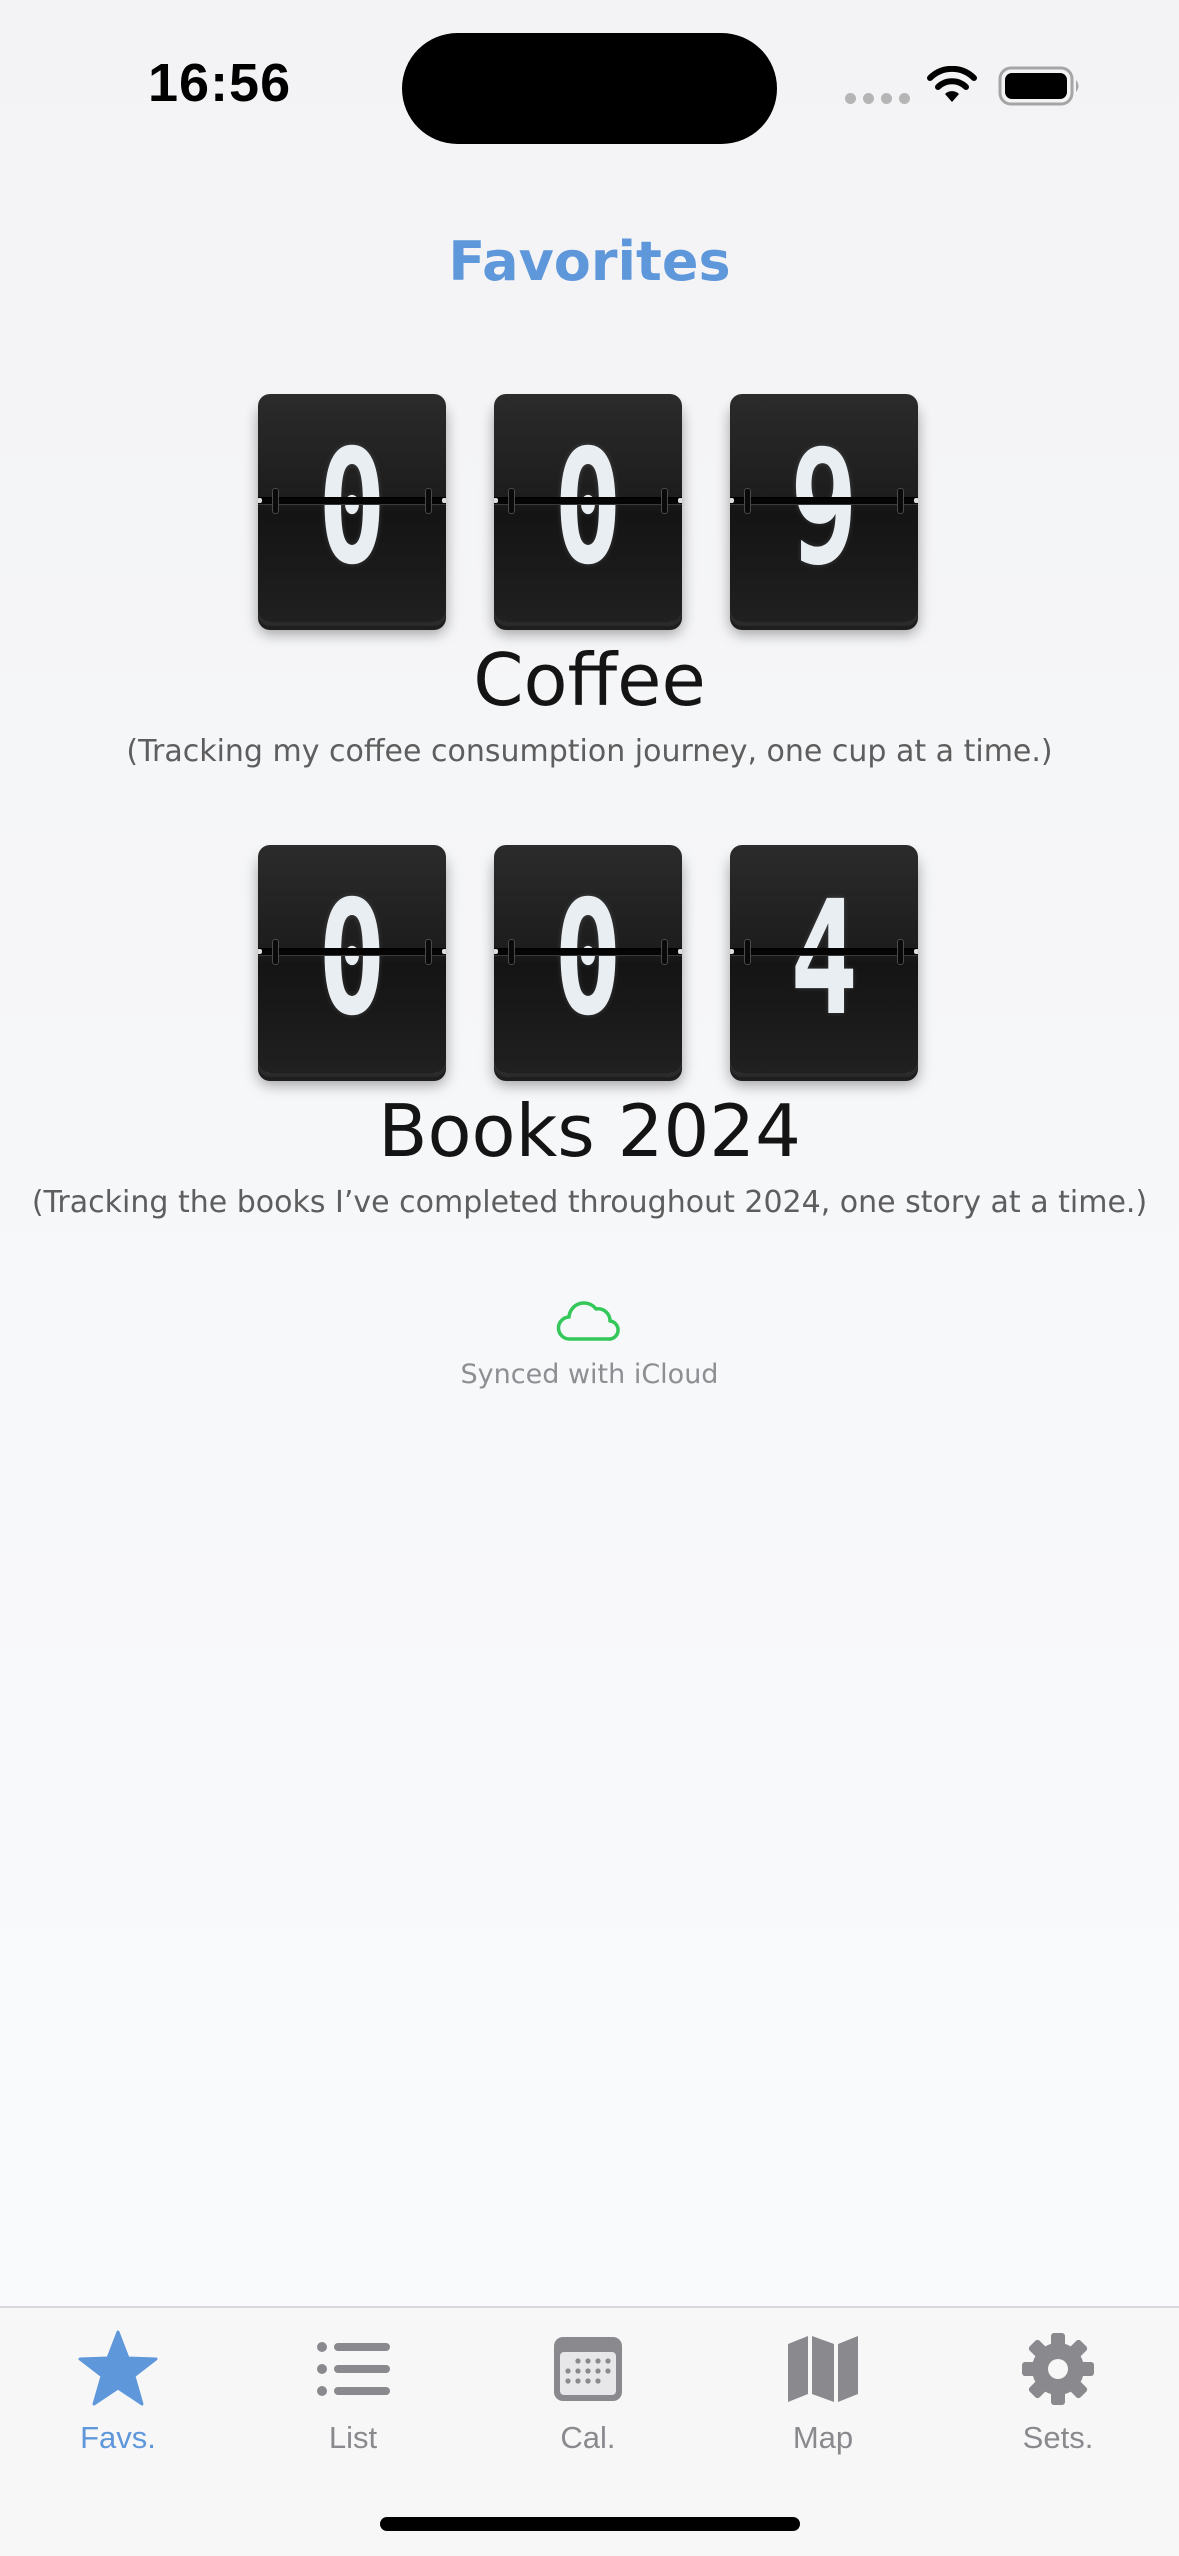 This screenshot has width=1179, height=2556. What do you see at coordinates (118, 2437) in the screenshot?
I see `tab-label: Favs.` at bounding box center [118, 2437].